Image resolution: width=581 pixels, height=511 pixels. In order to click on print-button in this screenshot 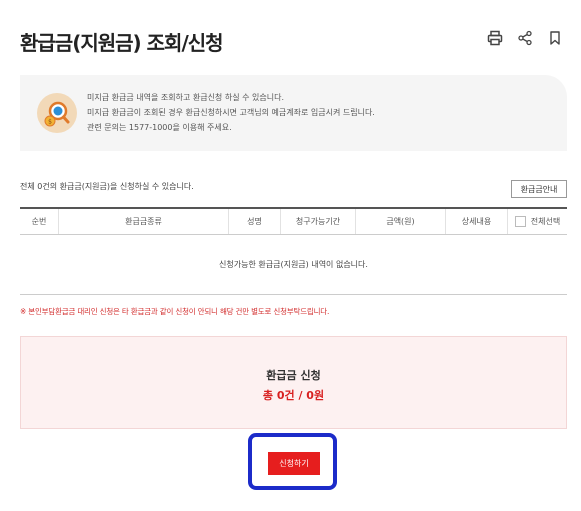, I will do `click(495, 38)`.